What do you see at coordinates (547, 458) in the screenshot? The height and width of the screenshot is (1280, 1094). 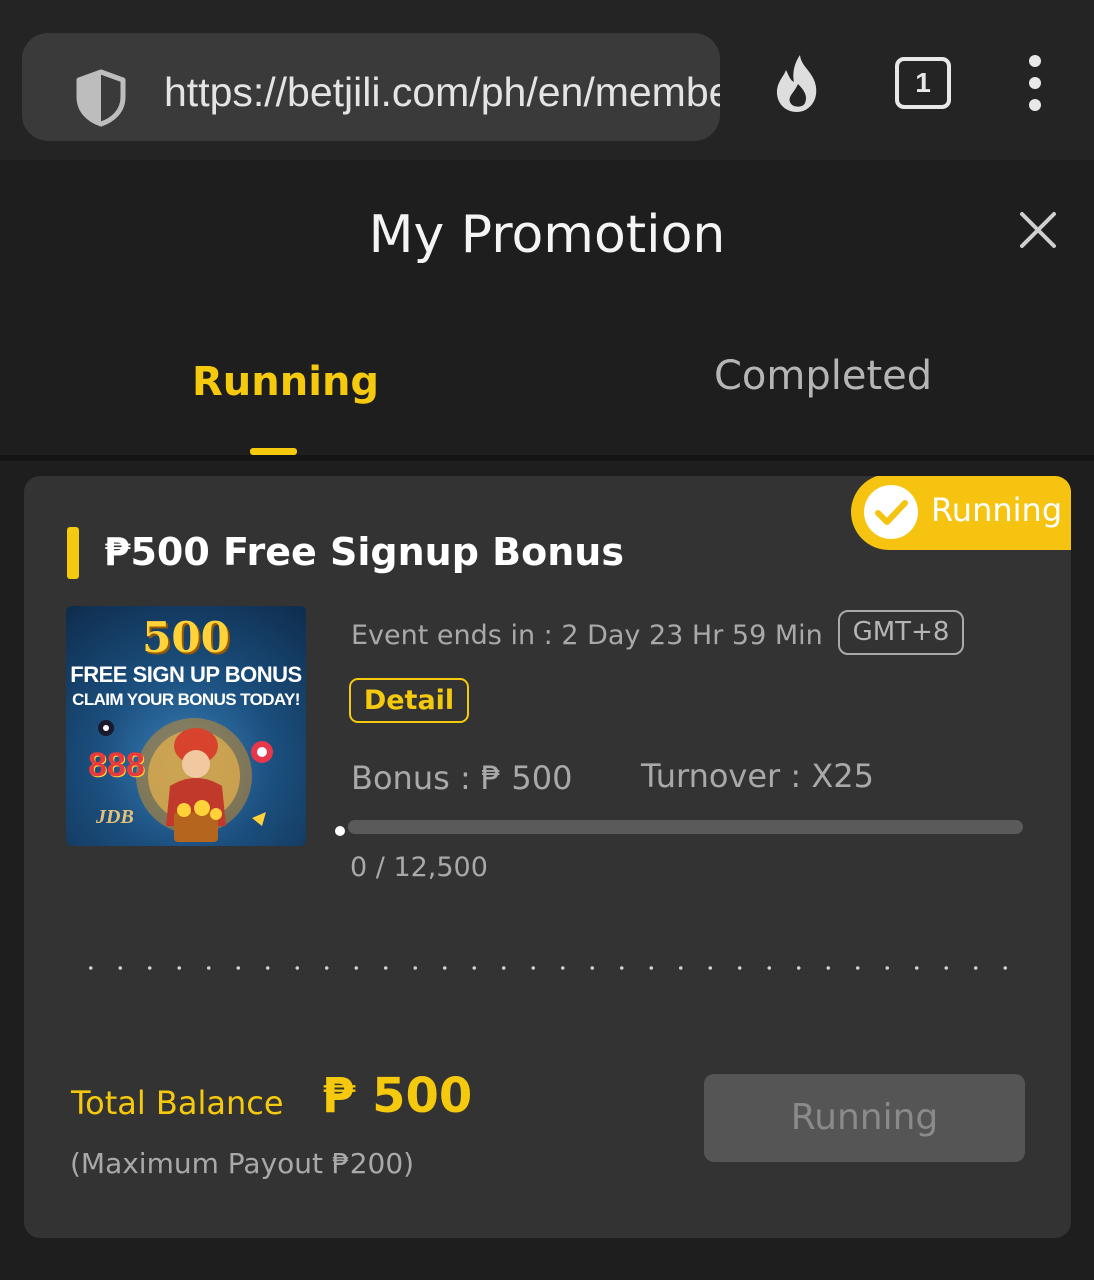 I see `tabs-divider` at bounding box center [547, 458].